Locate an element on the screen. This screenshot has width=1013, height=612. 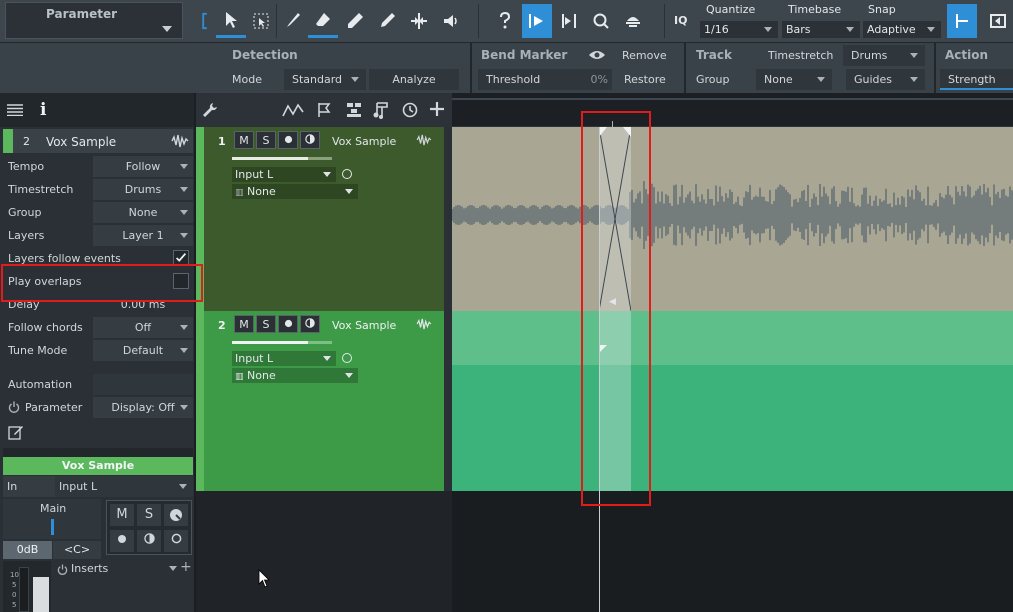
follow-chords-select: Off is located at coordinates (143, 327).